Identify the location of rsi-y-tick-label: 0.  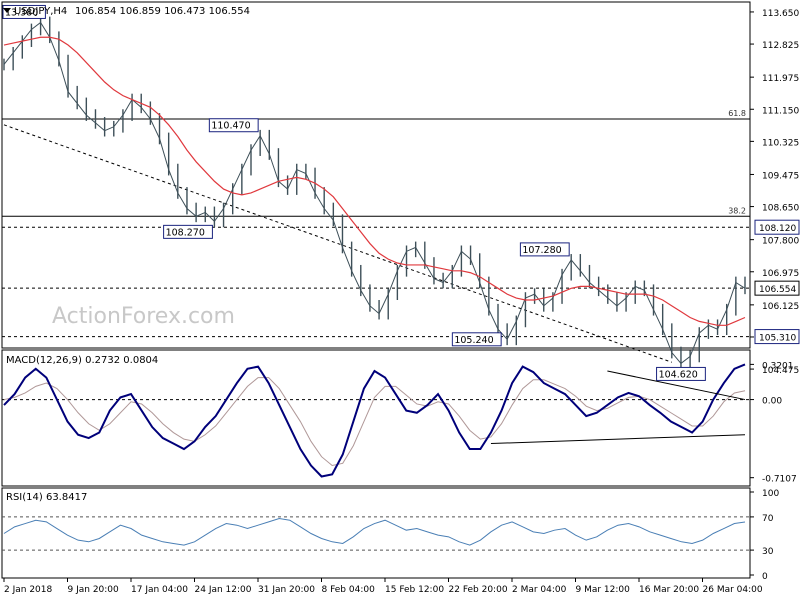
(765, 577).